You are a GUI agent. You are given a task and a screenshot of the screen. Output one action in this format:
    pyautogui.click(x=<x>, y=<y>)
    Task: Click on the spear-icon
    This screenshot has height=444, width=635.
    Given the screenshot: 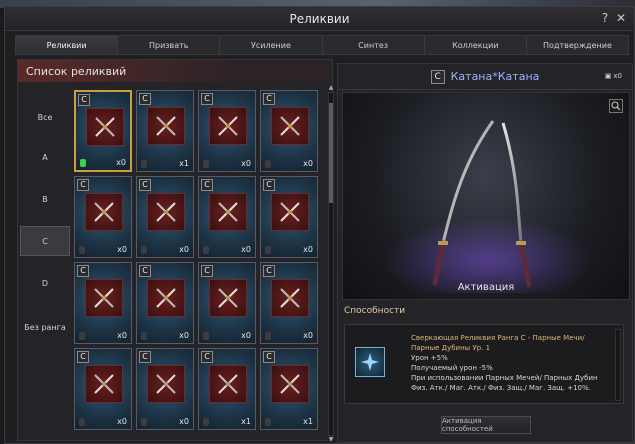 What is the action you would take?
    pyautogui.click(x=290, y=298)
    